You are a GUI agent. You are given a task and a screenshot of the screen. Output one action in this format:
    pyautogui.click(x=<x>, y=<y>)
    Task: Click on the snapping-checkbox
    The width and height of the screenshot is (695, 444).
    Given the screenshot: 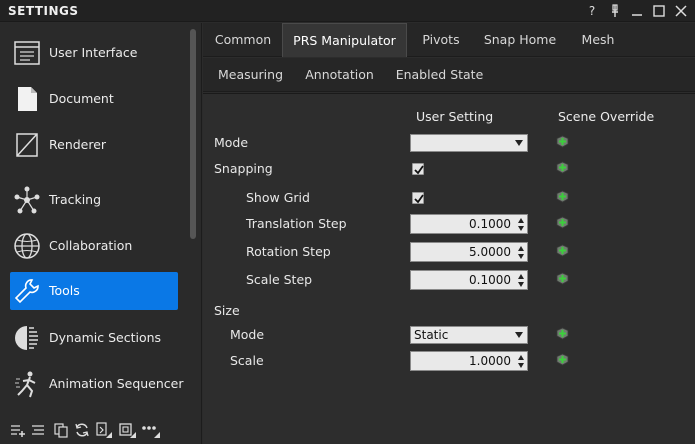 What is the action you would take?
    pyautogui.click(x=418, y=169)
    